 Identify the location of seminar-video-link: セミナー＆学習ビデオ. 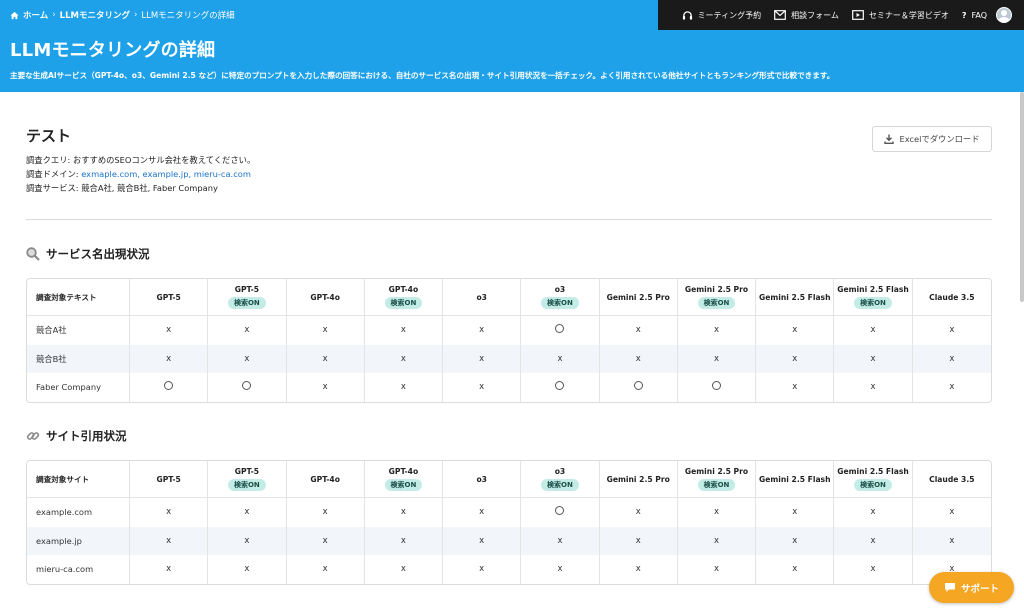
(900, 15).